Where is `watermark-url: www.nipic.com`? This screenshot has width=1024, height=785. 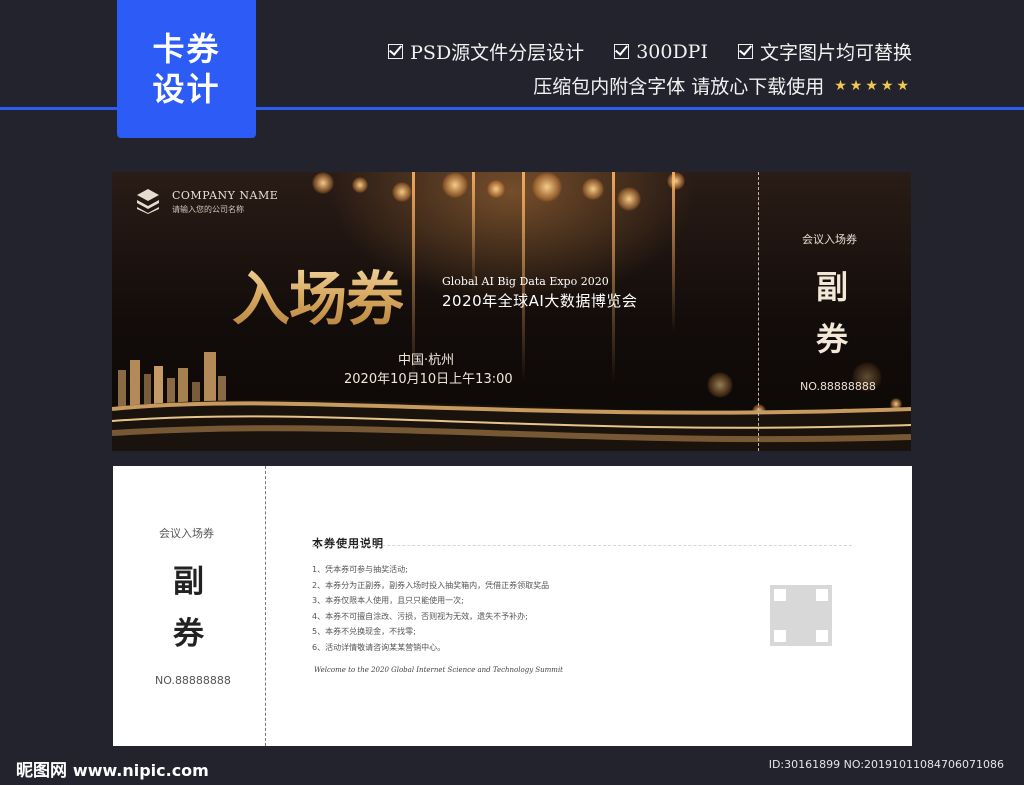 watermark-url: www.nipic.com is located at coordinates (140, 770).